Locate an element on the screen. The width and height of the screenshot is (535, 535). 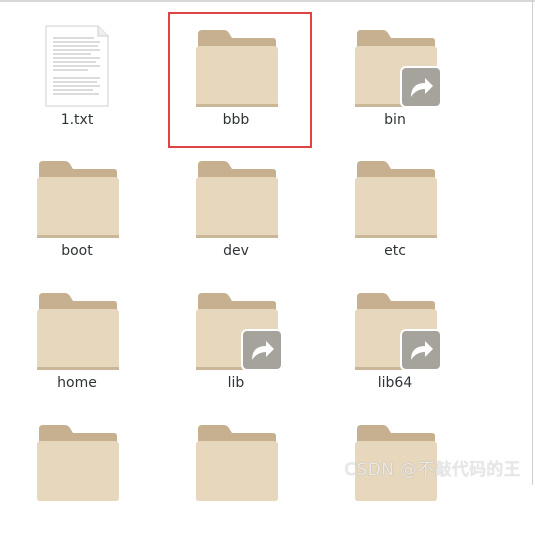
file-label: bin is located at coordinates (395, 120).